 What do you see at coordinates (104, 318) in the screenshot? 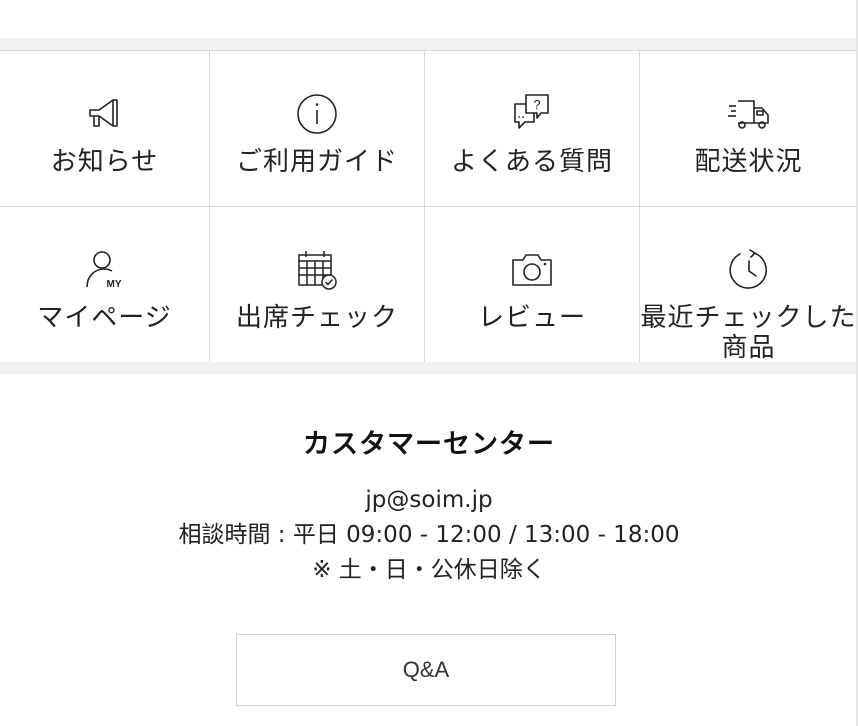
I see `menu-label: マイページ` at bounding box center [104, 318].